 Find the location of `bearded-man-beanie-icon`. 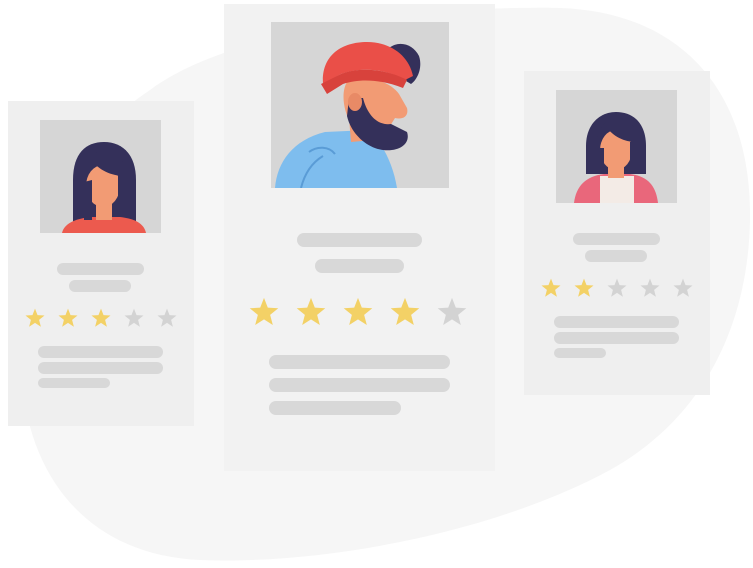

bearded-man-beanie-icon is located at coordinates (360, 105).